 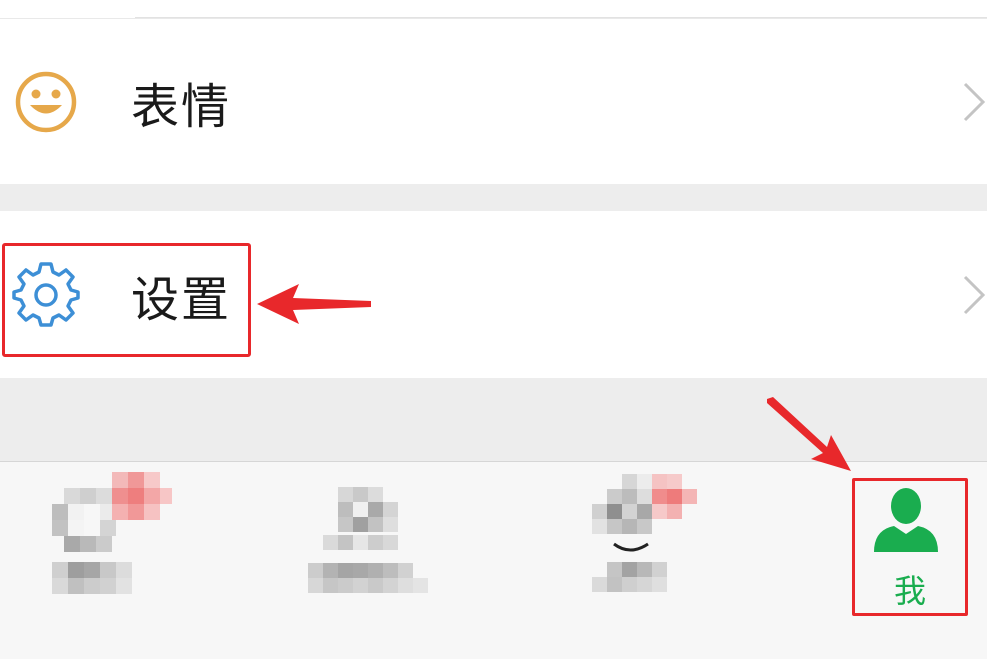 What do you see at coordinates (112, 540) in the screenshot?
I see `tab-chats-icon` at bounding box center [112, 540].